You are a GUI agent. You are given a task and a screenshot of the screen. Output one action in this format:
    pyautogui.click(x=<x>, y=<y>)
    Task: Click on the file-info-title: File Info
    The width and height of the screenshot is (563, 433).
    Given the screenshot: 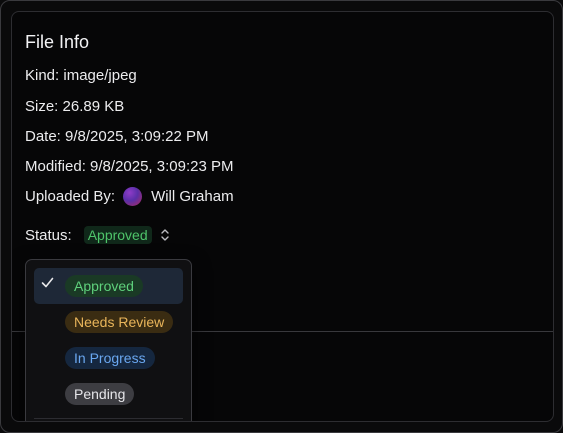 What is the action you would take?
    pyautogui.click(x=57, y=42)
    